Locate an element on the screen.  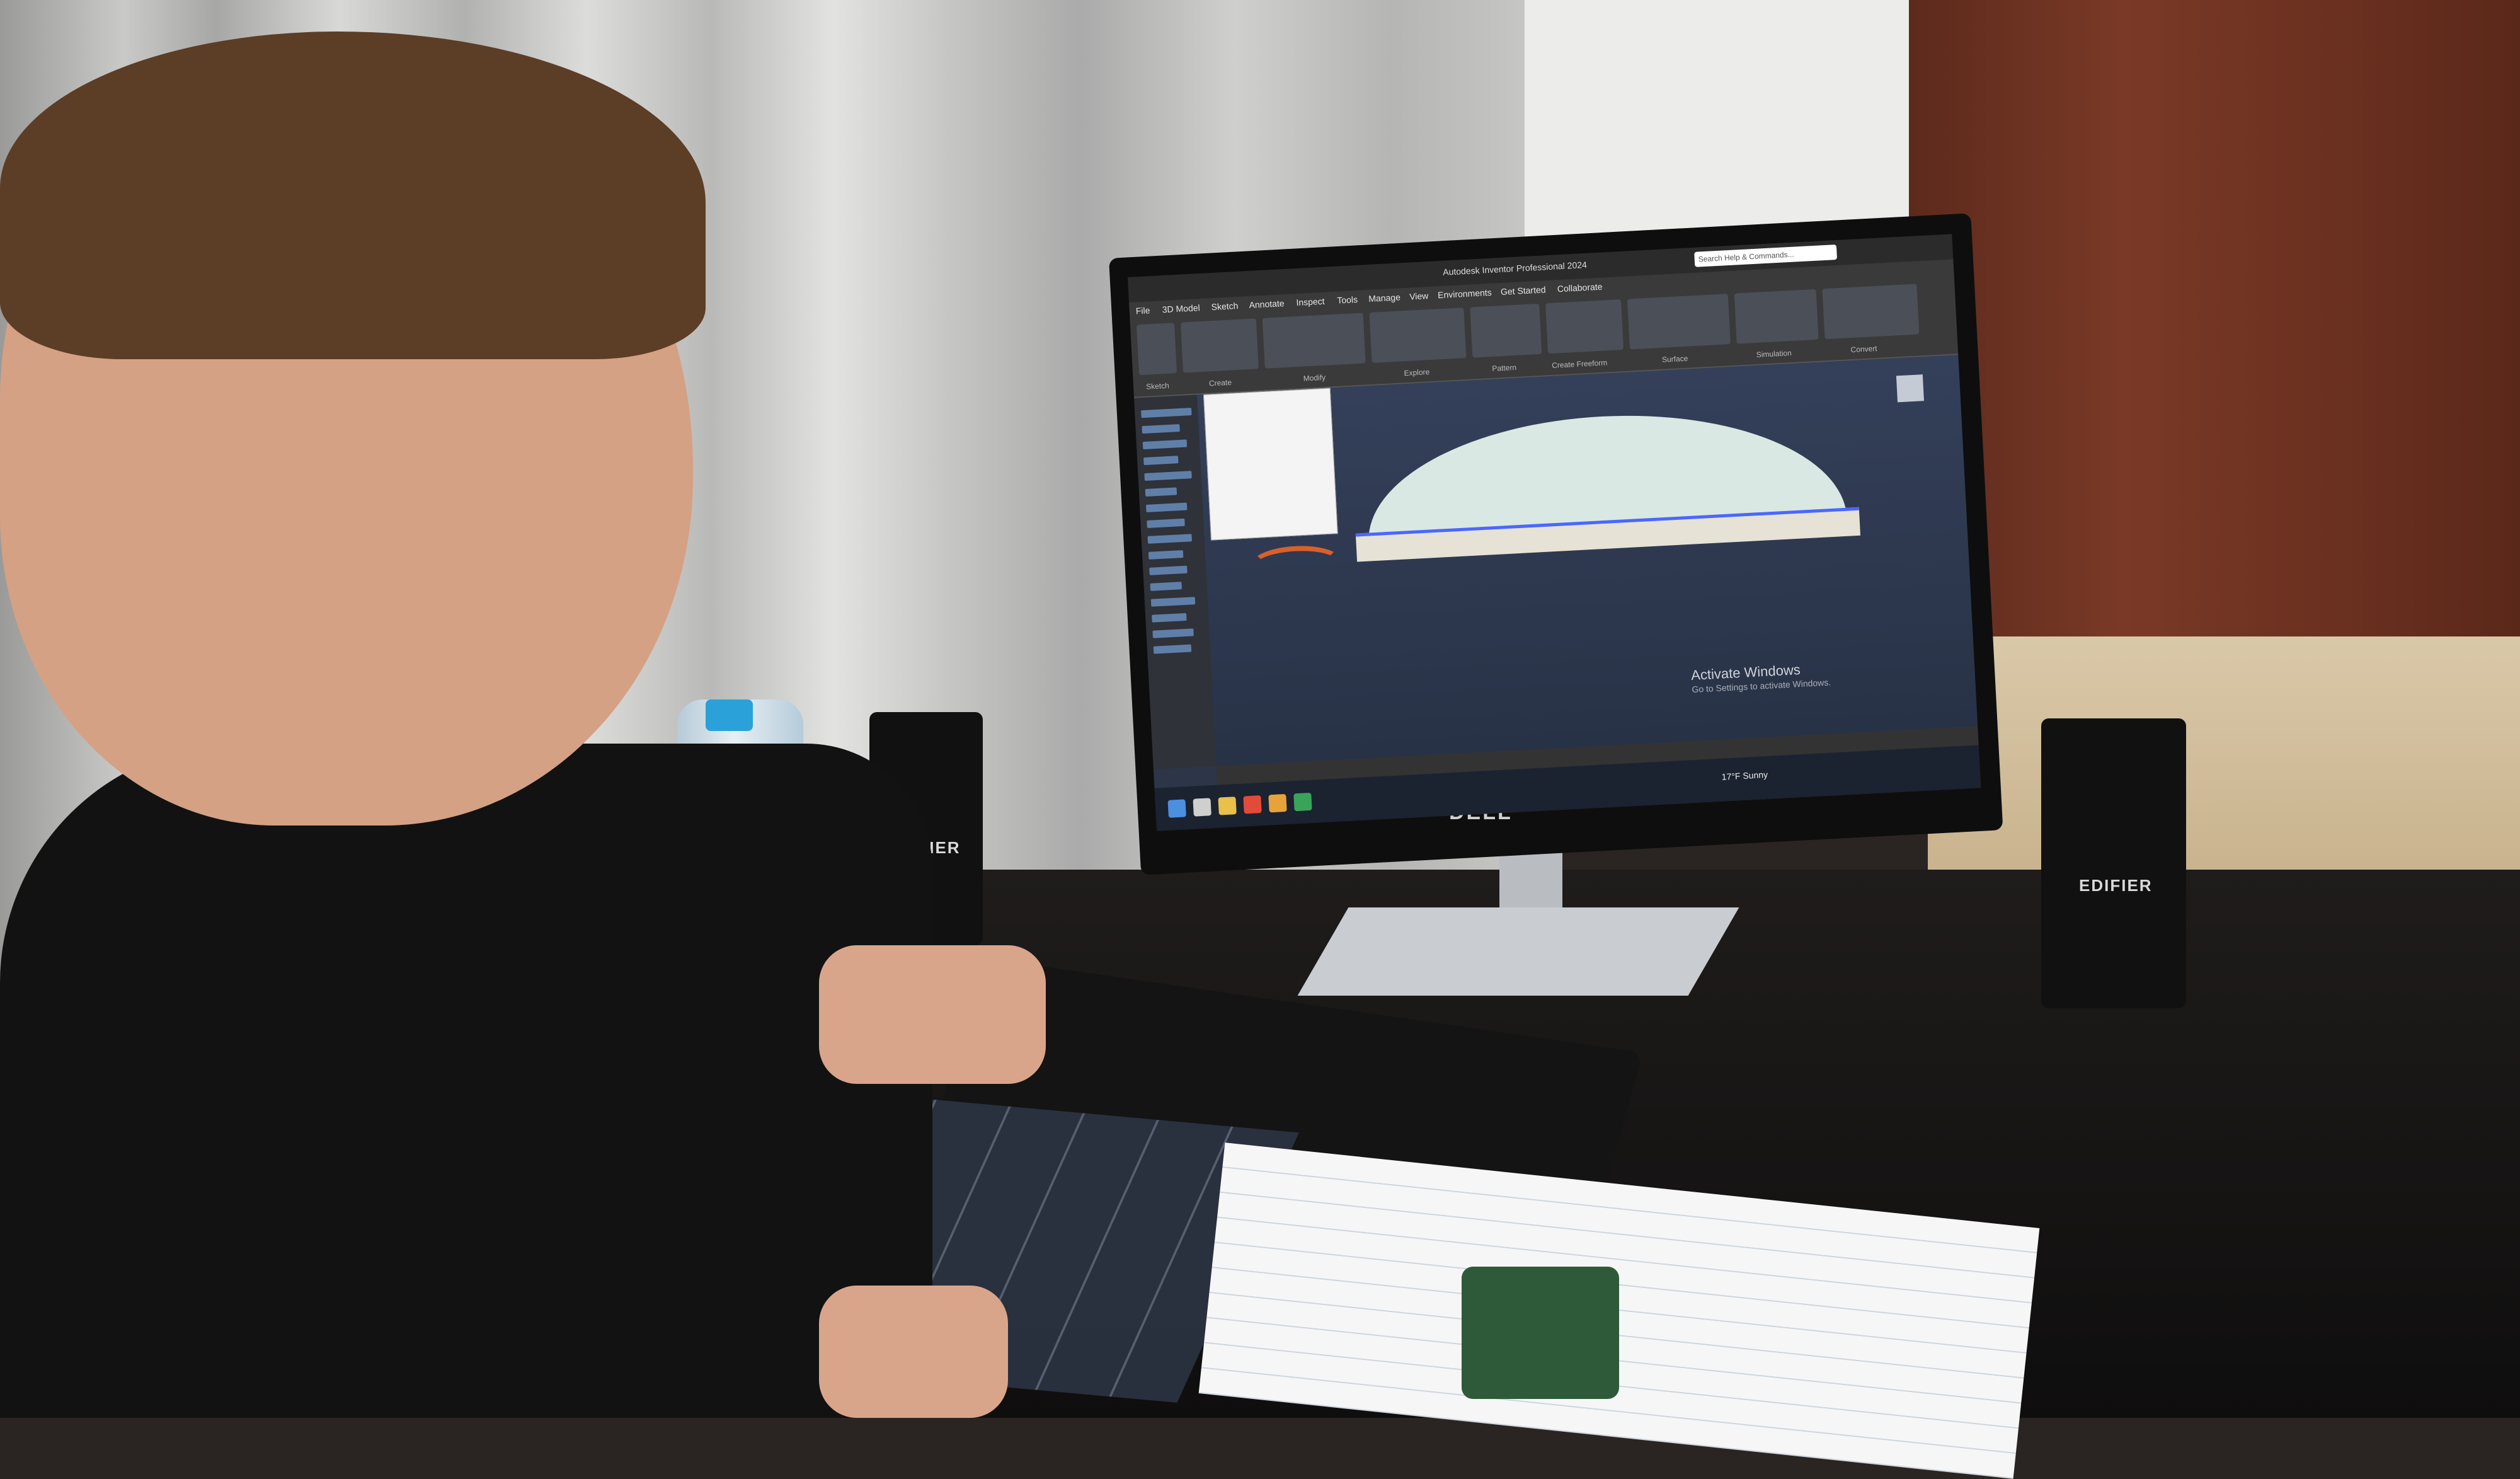
wooden-shelf is located at coordinates (2224, 771).